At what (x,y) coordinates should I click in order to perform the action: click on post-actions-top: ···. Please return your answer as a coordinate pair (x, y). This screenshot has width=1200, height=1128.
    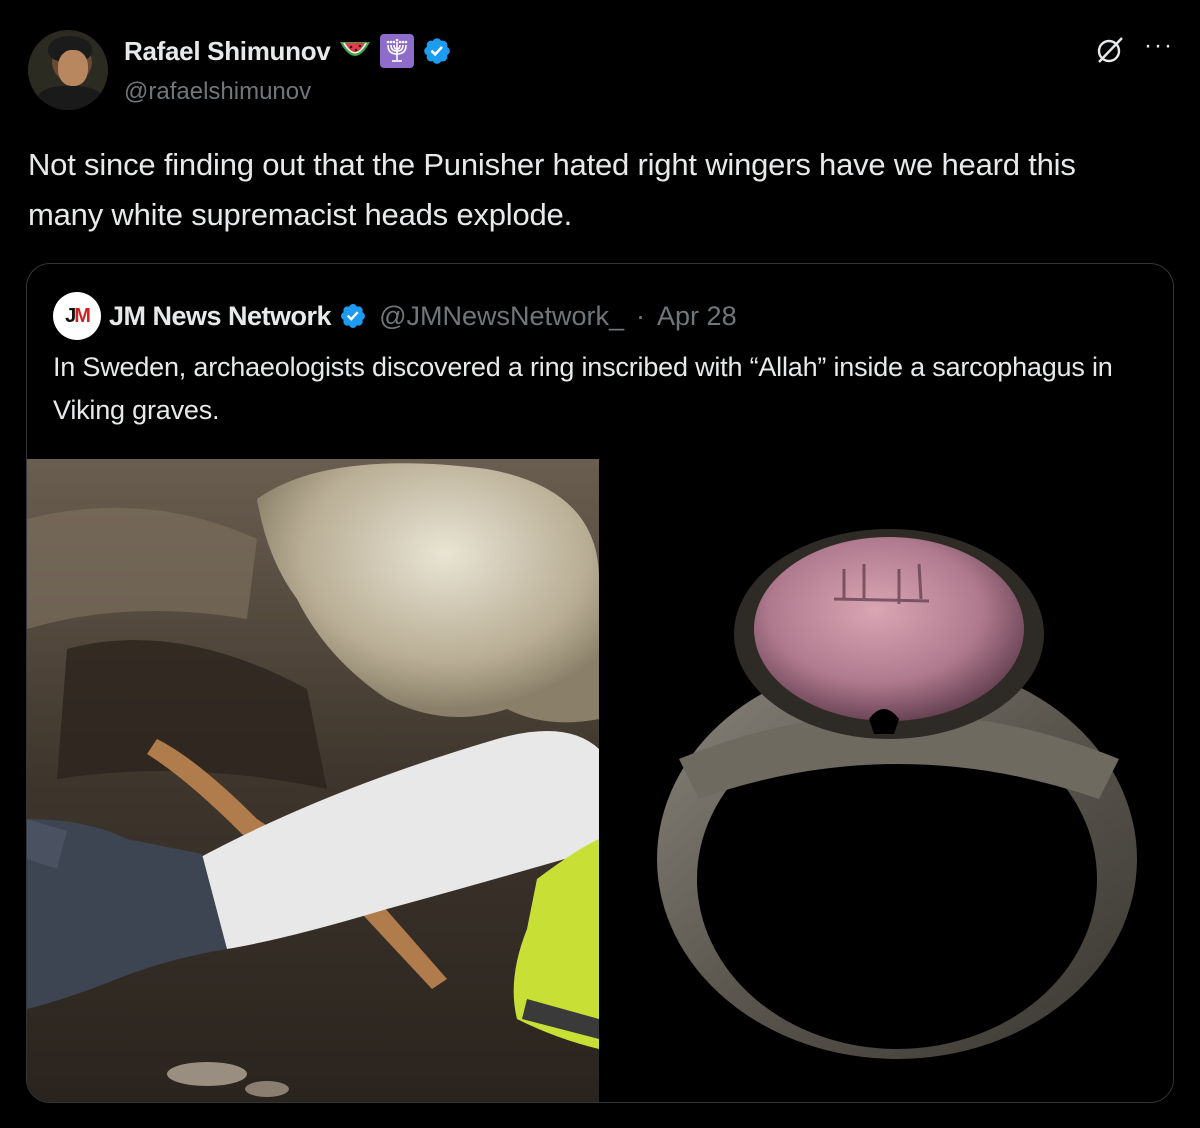
    Looking at the image, I should click on (1134, 50).